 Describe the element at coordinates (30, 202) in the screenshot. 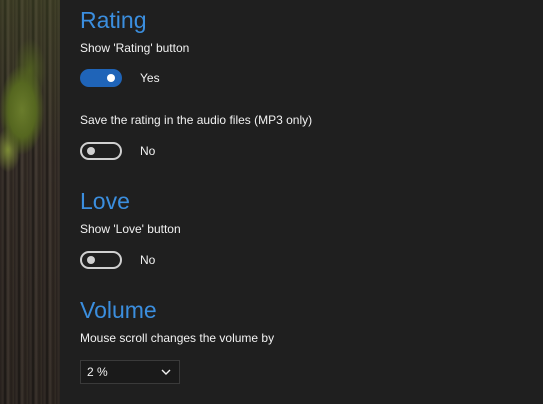

I see `background-photo` at that location.